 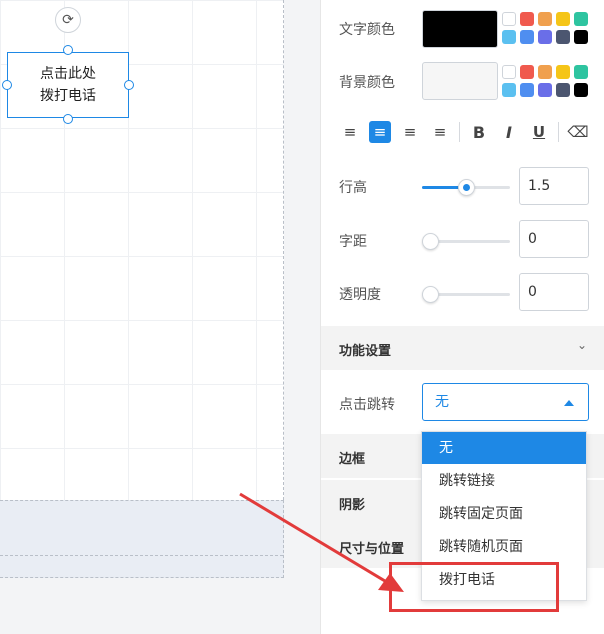 What do you see at coordinates (539, 132) in the screenshot?
I see `underline-icon: U` at bounding box center [539, 132].